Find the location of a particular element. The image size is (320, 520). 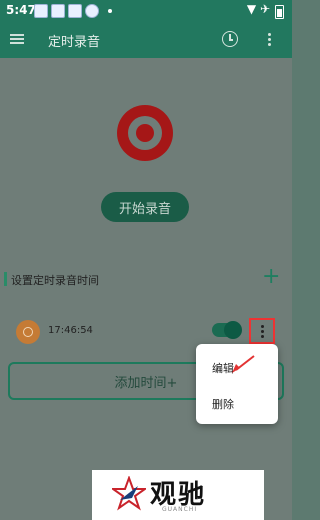

start-recording-button: 开始录音 is located at coordinates (145, 207).